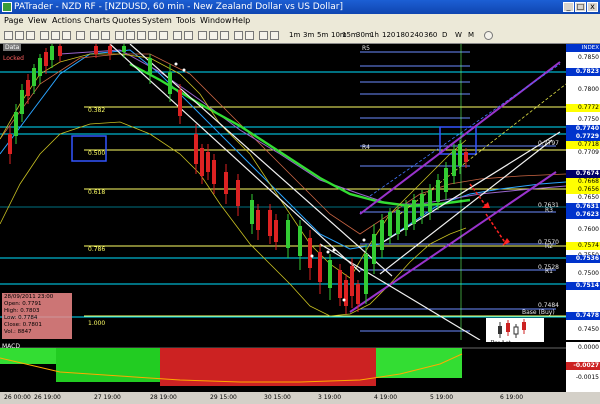  What do you see at coordinates (97, 192) in the screenshot?
I see `fib-label-0618: 0.618` at bounding box center [97, 192].